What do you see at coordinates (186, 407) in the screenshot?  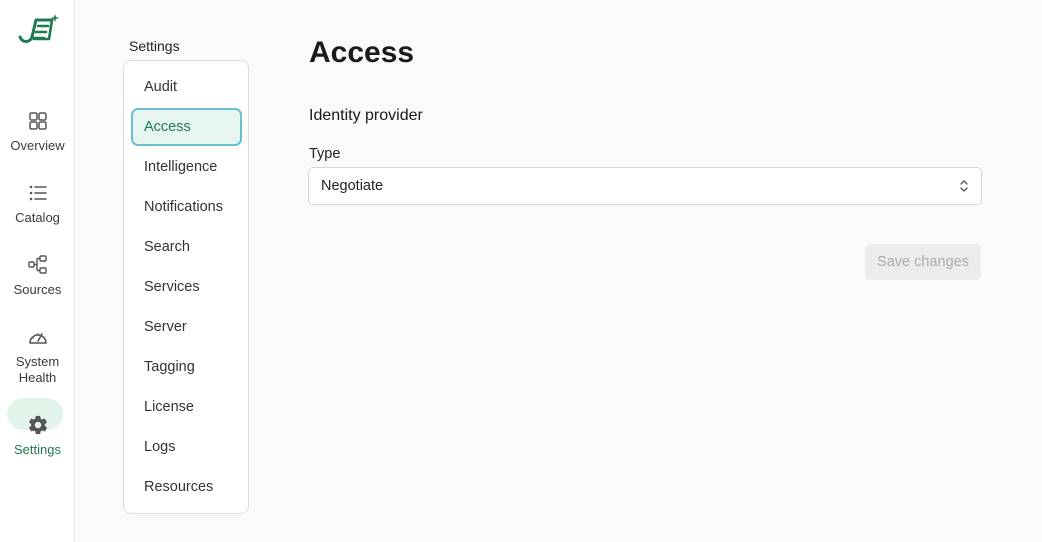 I see `settings-item-license: License` at bounding box center [186, 407].